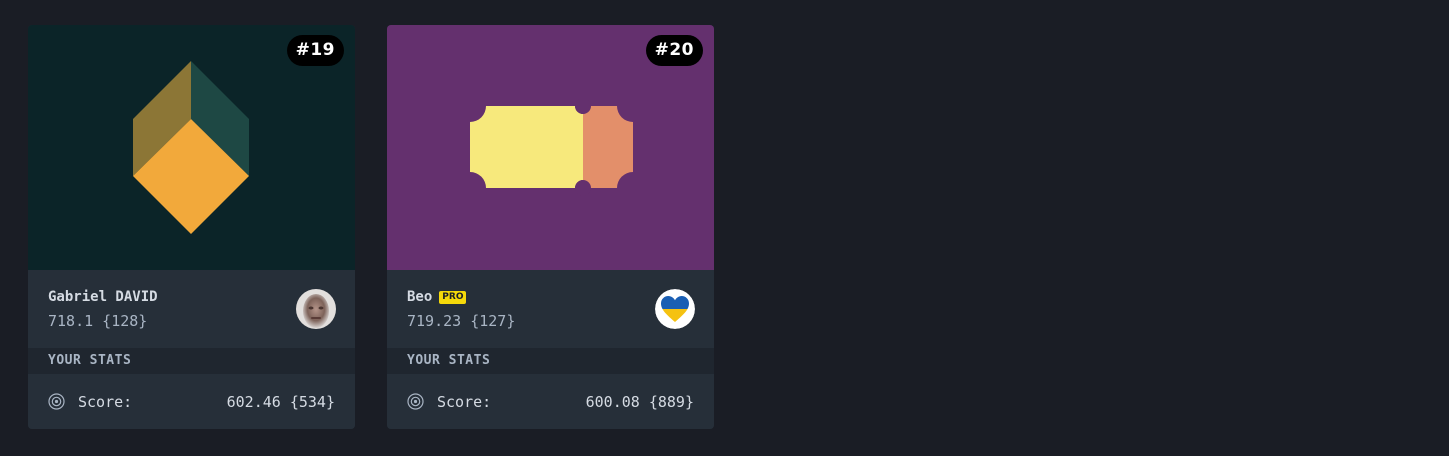  What do you see at coordinates (550, 147) in the screenshot?
I see `entry-artwork: #20` at bounding box center [550, 147].